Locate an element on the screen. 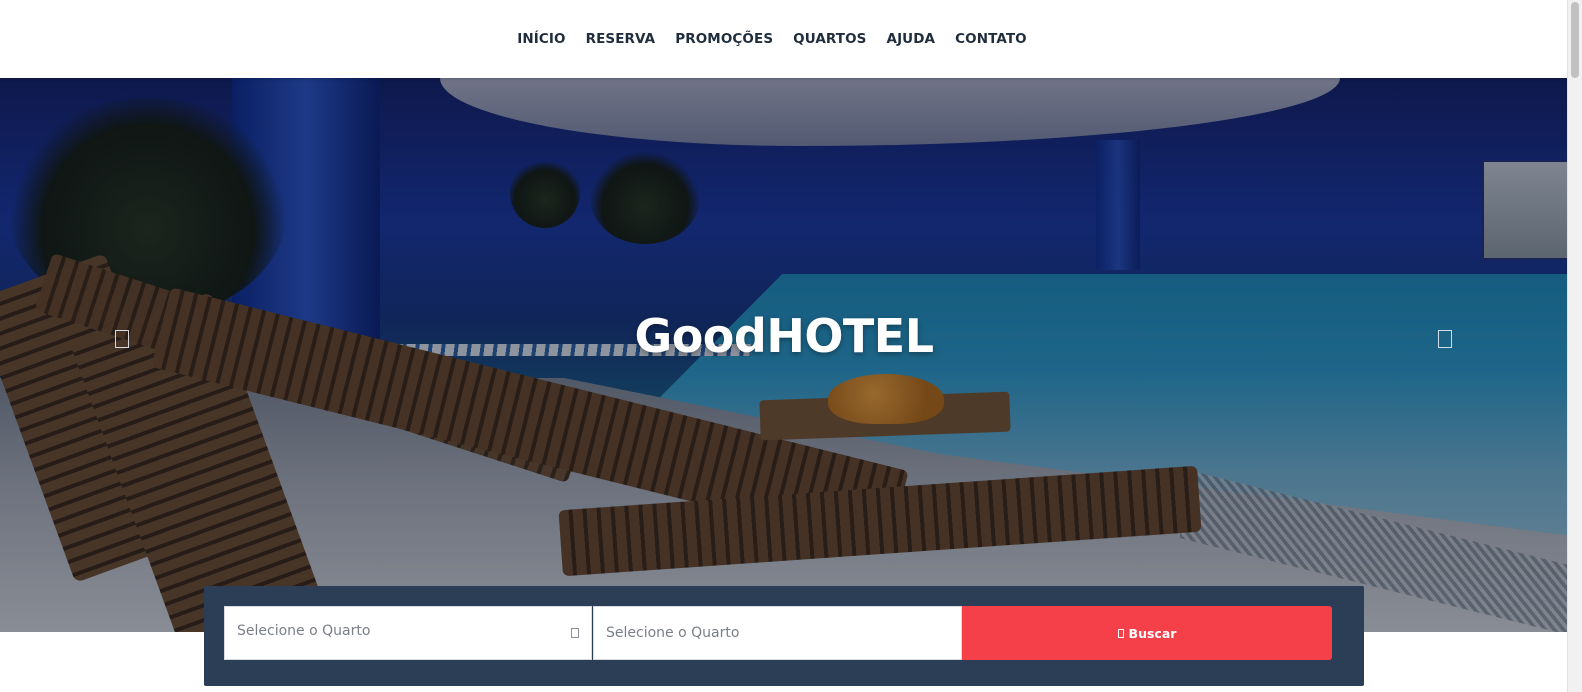 This screenshot has height=692, width=1582. chevron-right-icon is located at coordinates (1445, 339).